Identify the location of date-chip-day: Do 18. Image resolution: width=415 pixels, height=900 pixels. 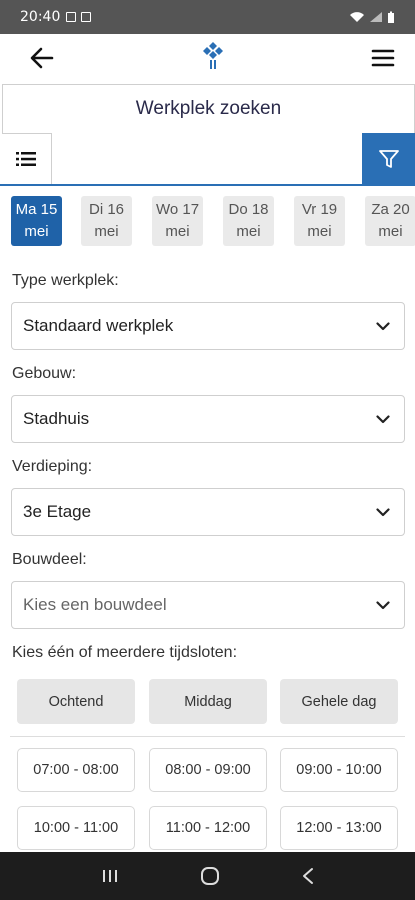
(248, 209).